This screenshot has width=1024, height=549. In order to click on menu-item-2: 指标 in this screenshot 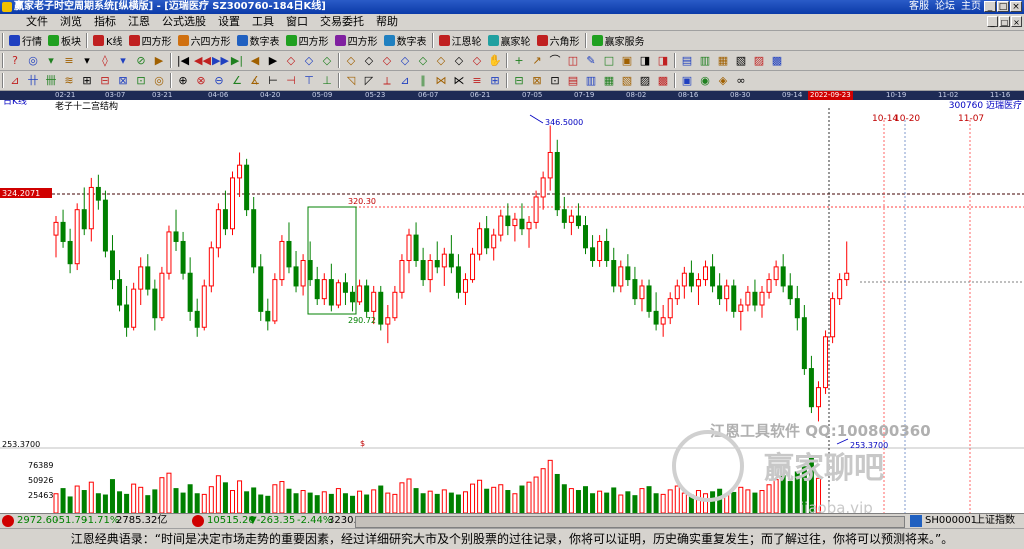, I will do `click(105, 22)`.